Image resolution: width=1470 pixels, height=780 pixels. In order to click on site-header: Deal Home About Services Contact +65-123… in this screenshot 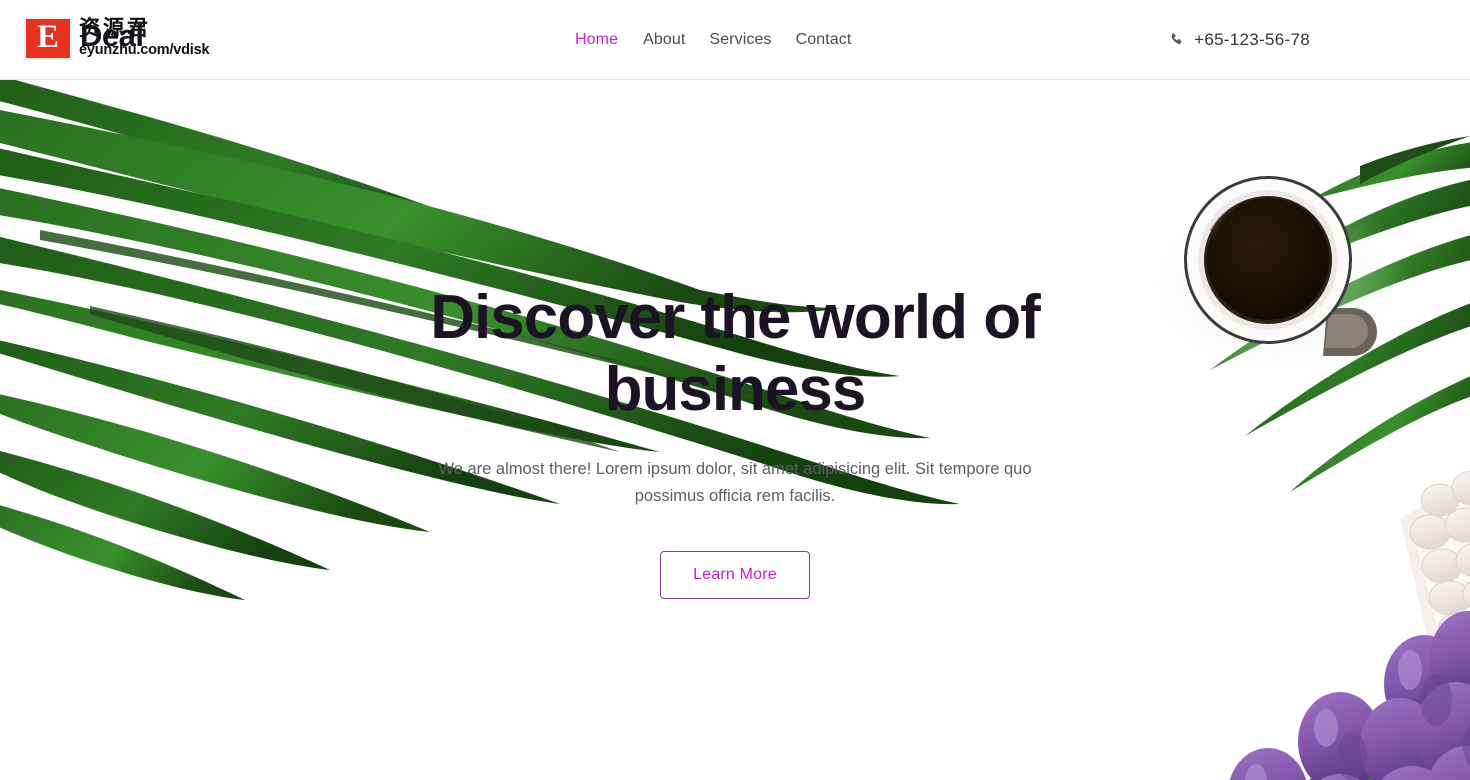, I will do `click(735, 40)`.